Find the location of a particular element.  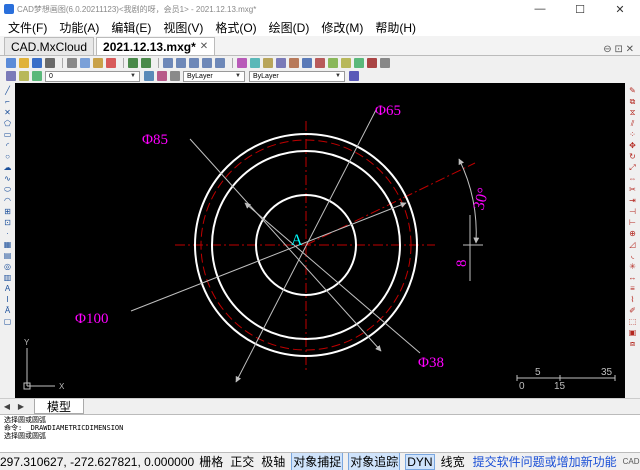

save-icon is located at coordinates (37, 63).